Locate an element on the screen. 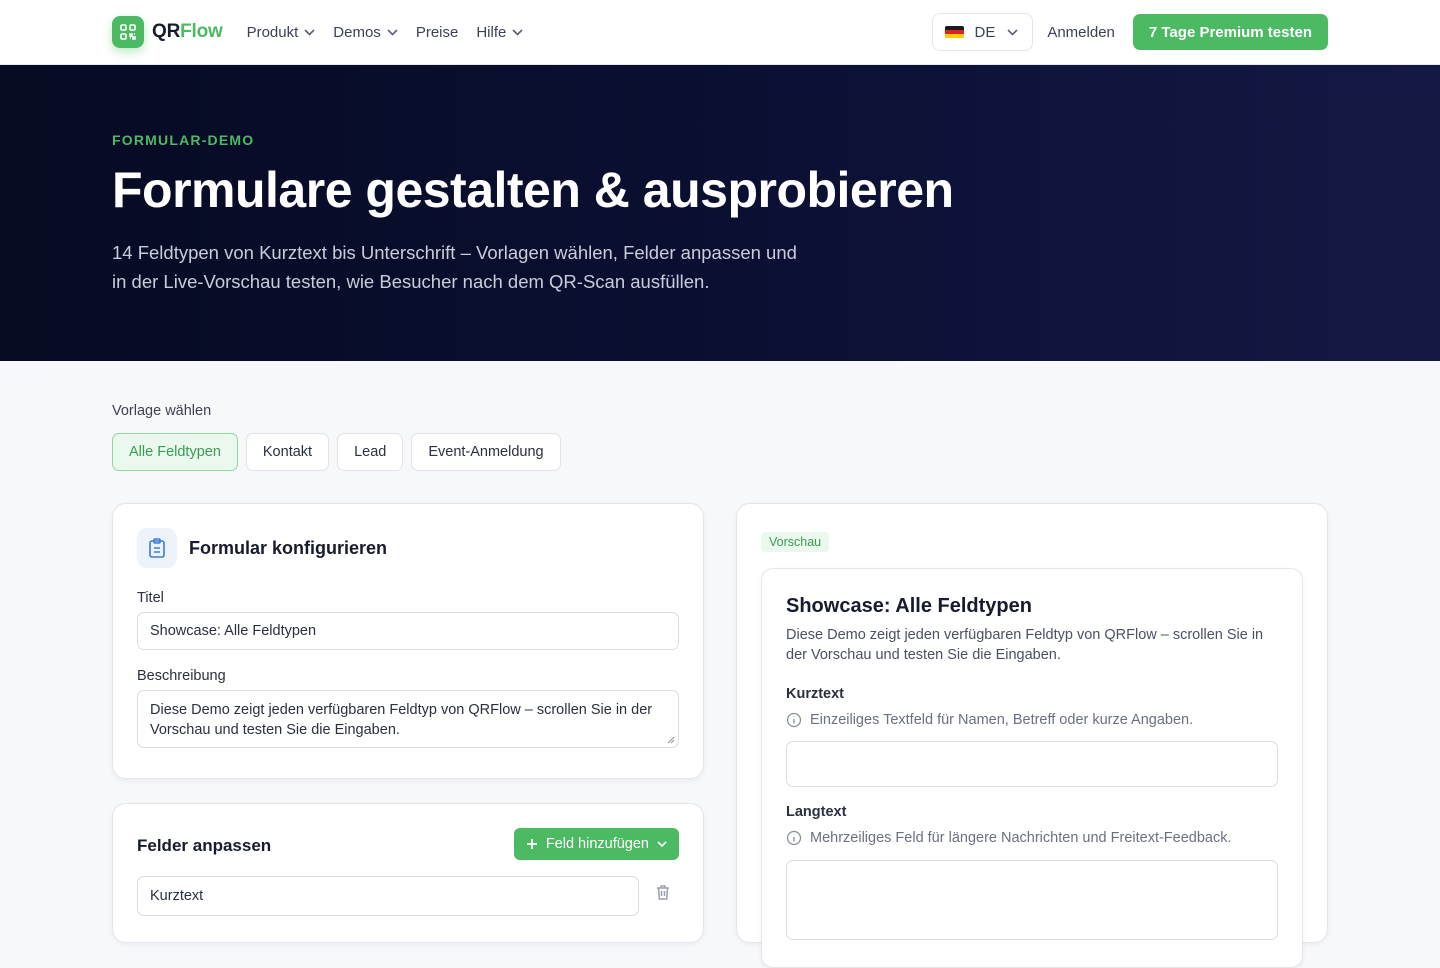 The height and width of the screenshot is (968, 1440). preview-badge: Vorschau is located at coordinates (795, 542).